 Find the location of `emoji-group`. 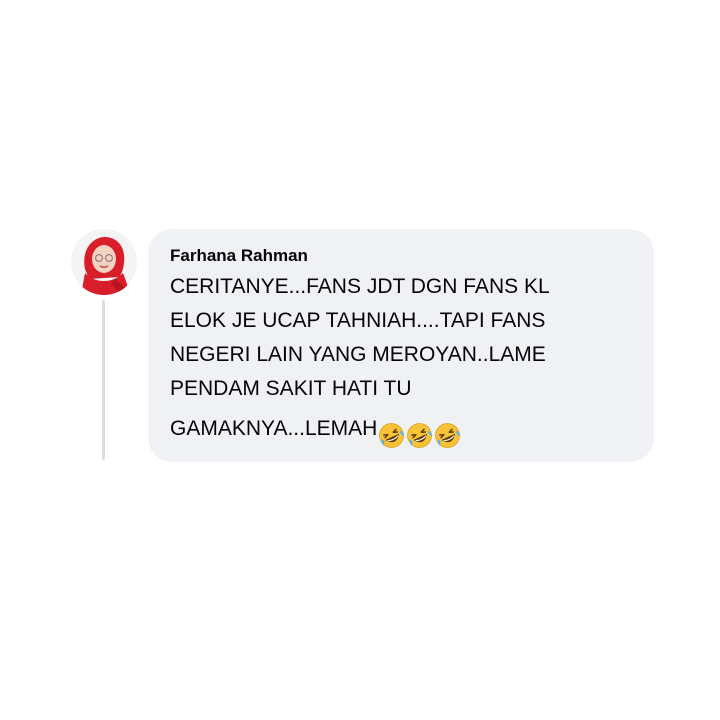

emoji-group is located at coordinates (420, 435).